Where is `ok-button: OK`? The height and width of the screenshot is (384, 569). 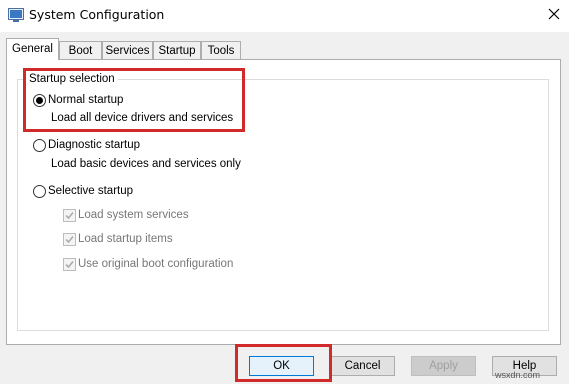 ok-button: OK is located at coordinates (281, 366).